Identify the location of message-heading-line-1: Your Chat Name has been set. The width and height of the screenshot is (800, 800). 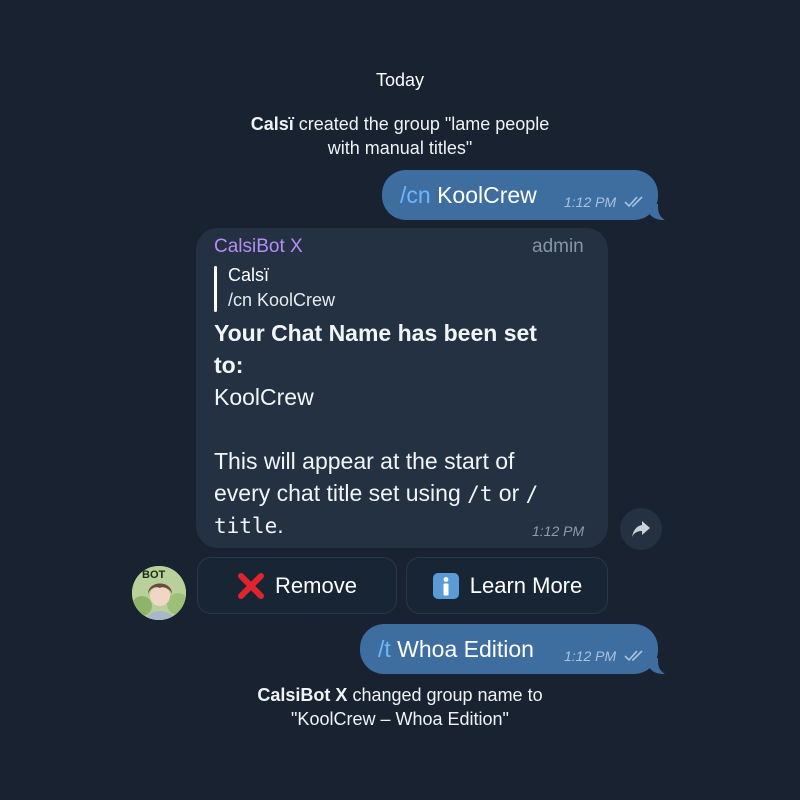
(375, 333).